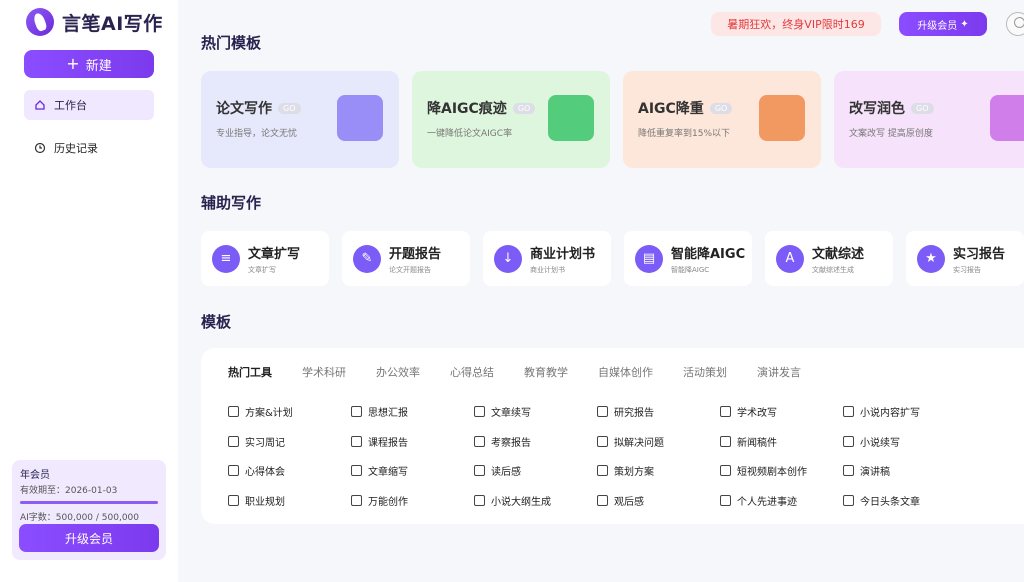 The width and height of the screenshot is (1024, 582). Describe the element at coordinates (790, 258) in the screenshot. I see `translate-icon: A` at that location.